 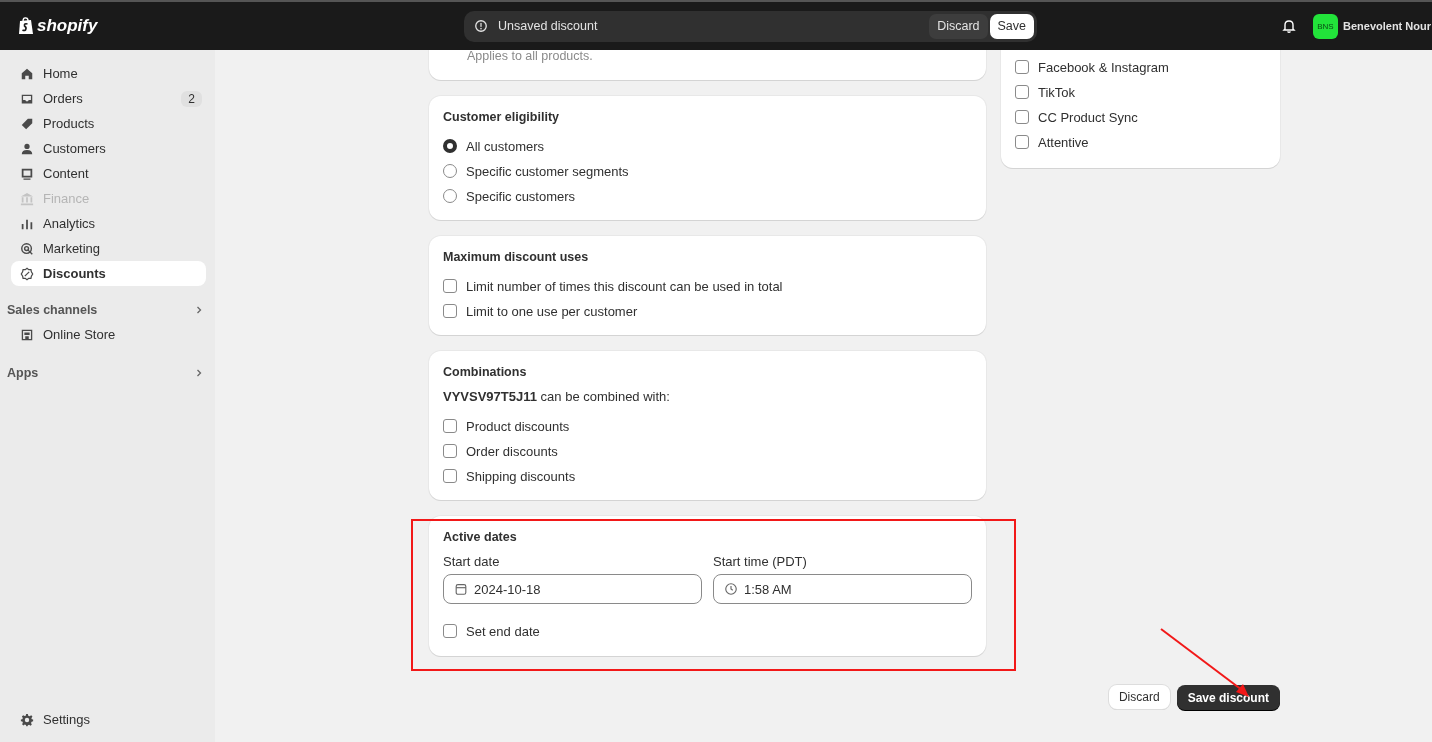 I want to click on unsaved-message: Unsaved discount, so click(x=548, y=26).